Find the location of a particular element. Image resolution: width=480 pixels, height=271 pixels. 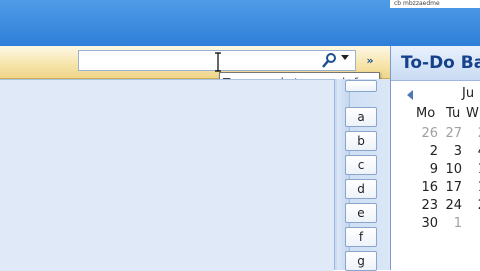

weekday-tu: Tu is located at coordinates (453, 113).